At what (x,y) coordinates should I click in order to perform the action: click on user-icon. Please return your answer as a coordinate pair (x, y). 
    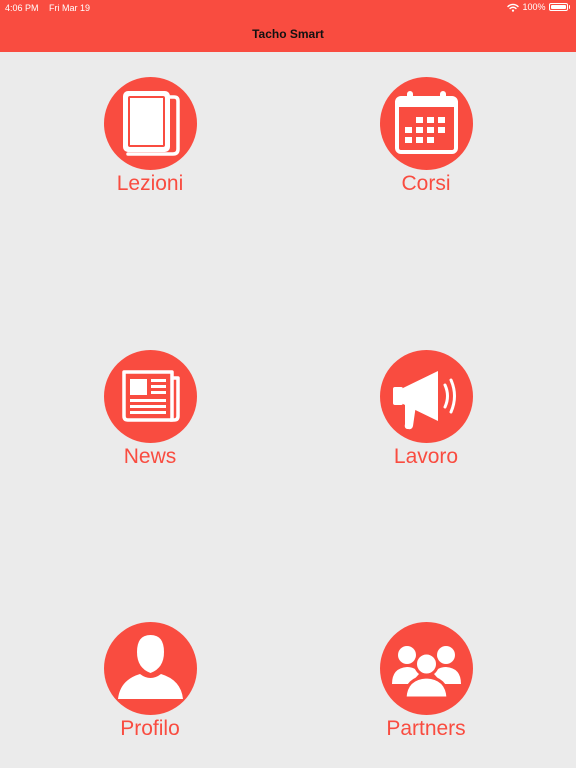
    Looking at the image, I should click on (150, 667).